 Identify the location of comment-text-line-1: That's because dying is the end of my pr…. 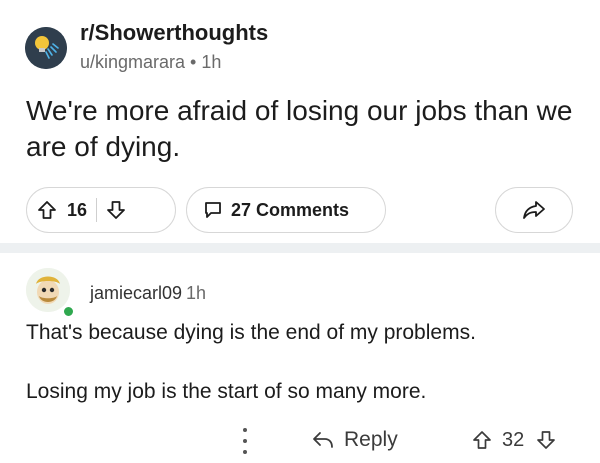
(251, 332).